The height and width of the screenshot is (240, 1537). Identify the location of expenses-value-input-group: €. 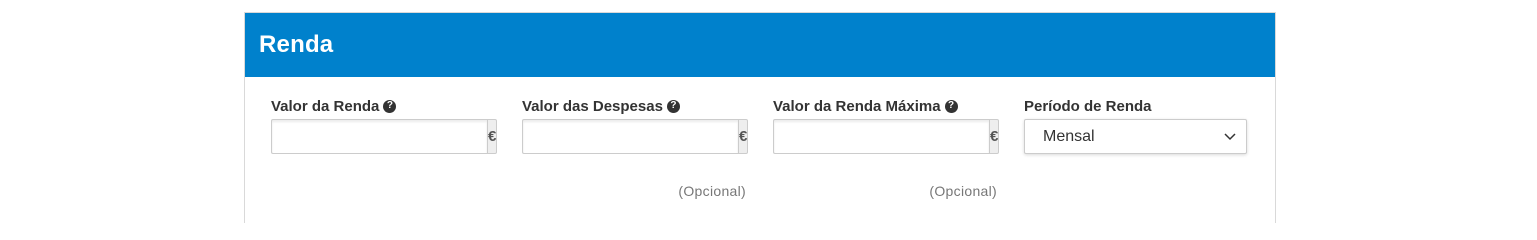
(635, 136).